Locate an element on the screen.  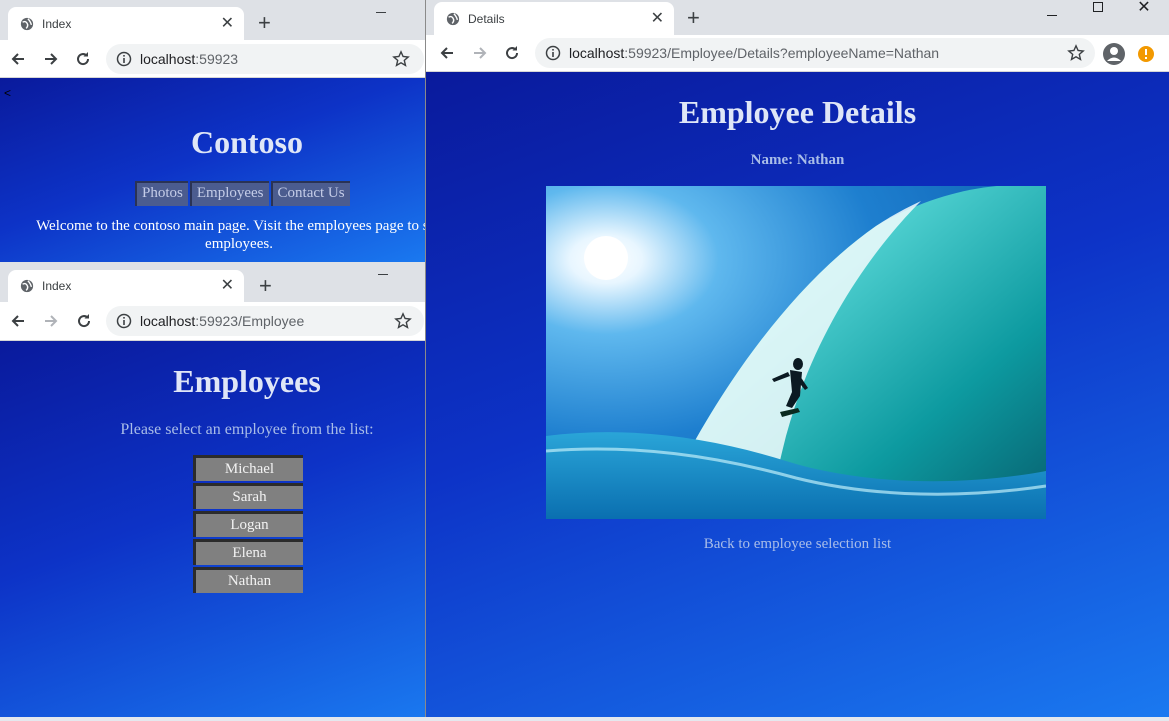
profile-icon is located at coordinates (1114, 54).